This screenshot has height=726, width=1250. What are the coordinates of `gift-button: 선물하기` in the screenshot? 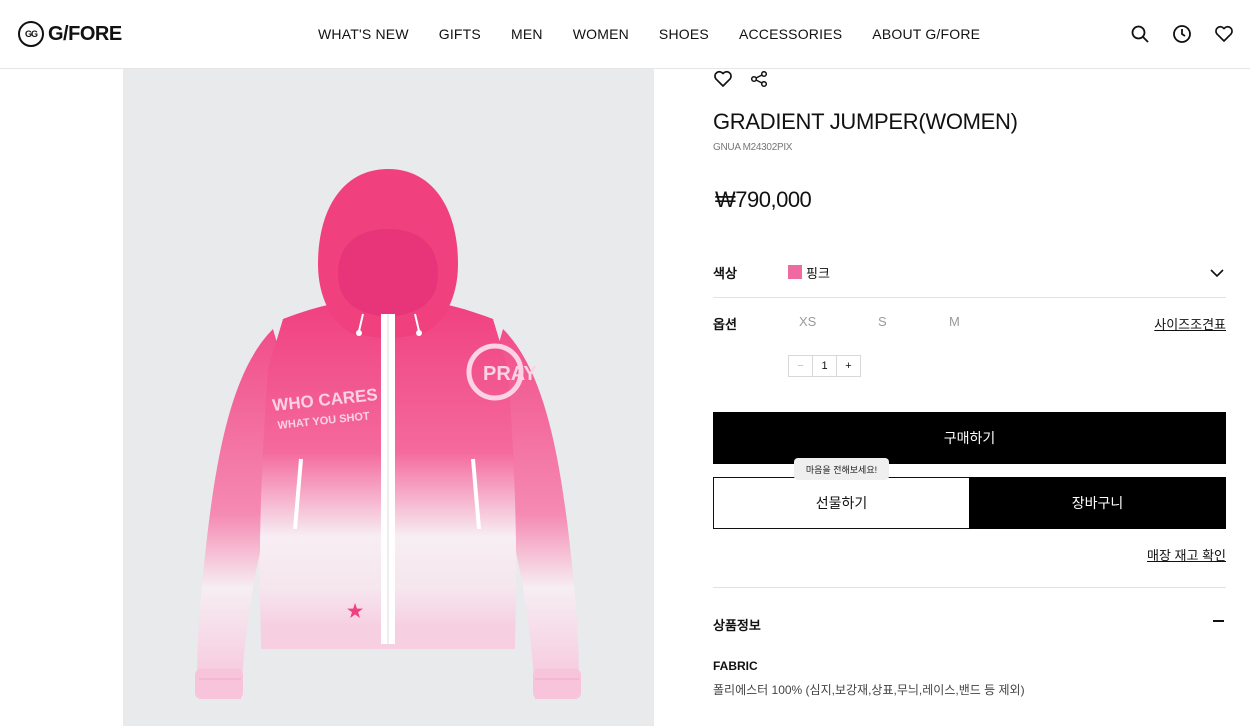 It's located at (841, 503).